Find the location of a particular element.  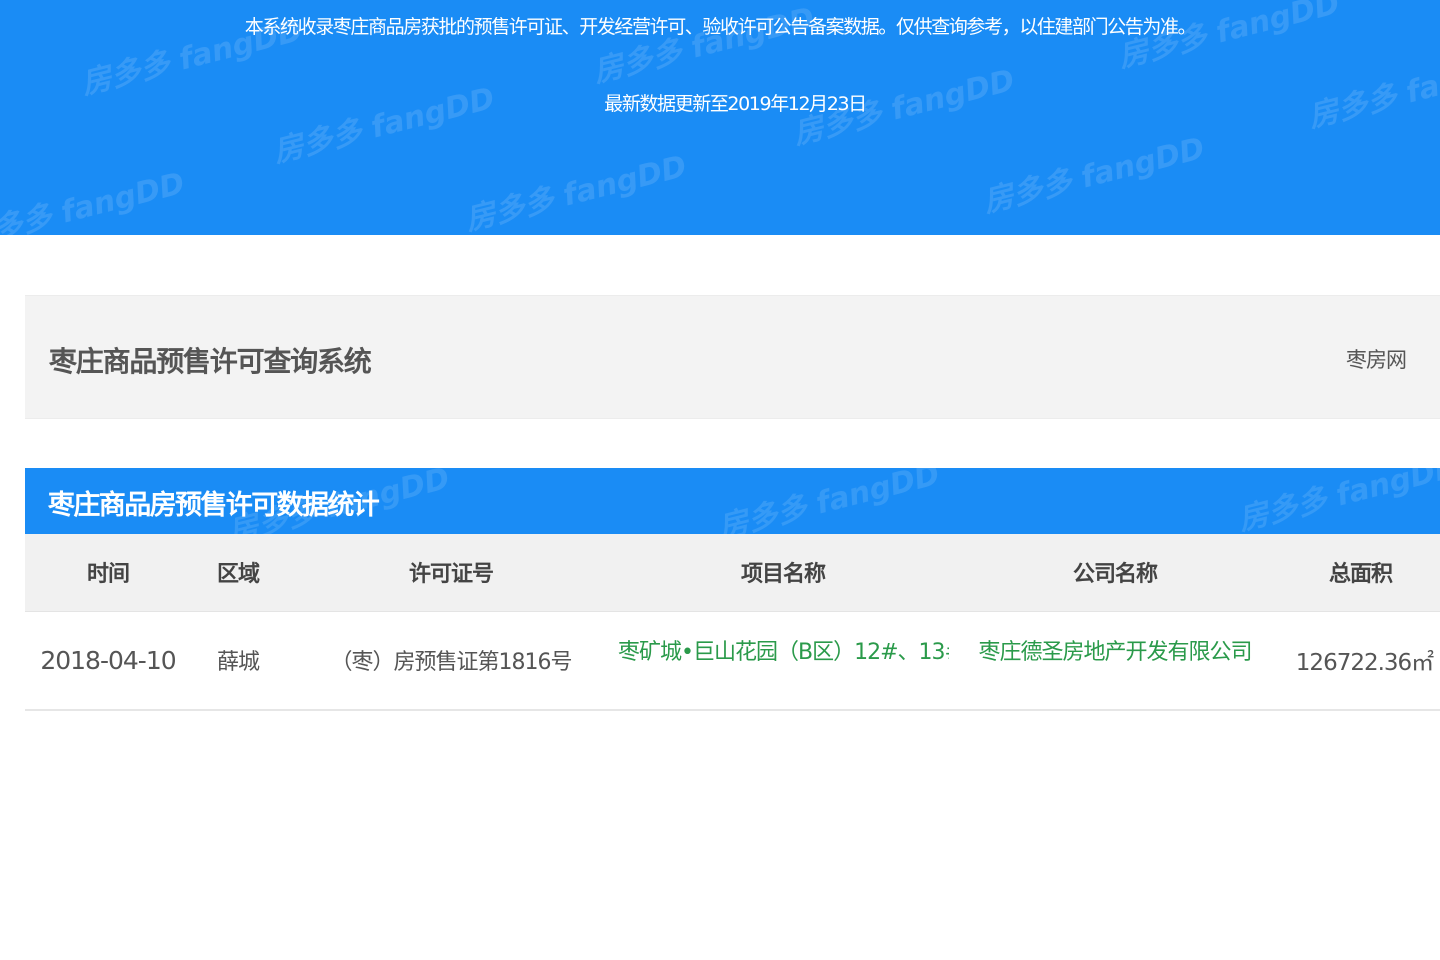

header-area: 总面积 is located at coordinates (1360, 573).